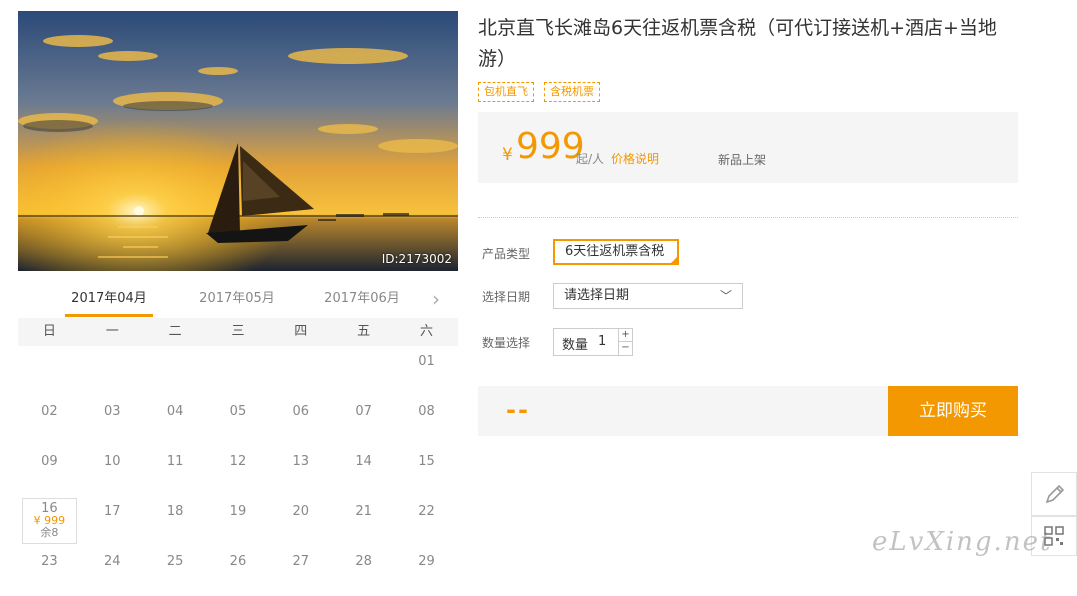 This screenshot has height=596, width=1077. I want to click on calendar-day: 26, so click(238, 561).